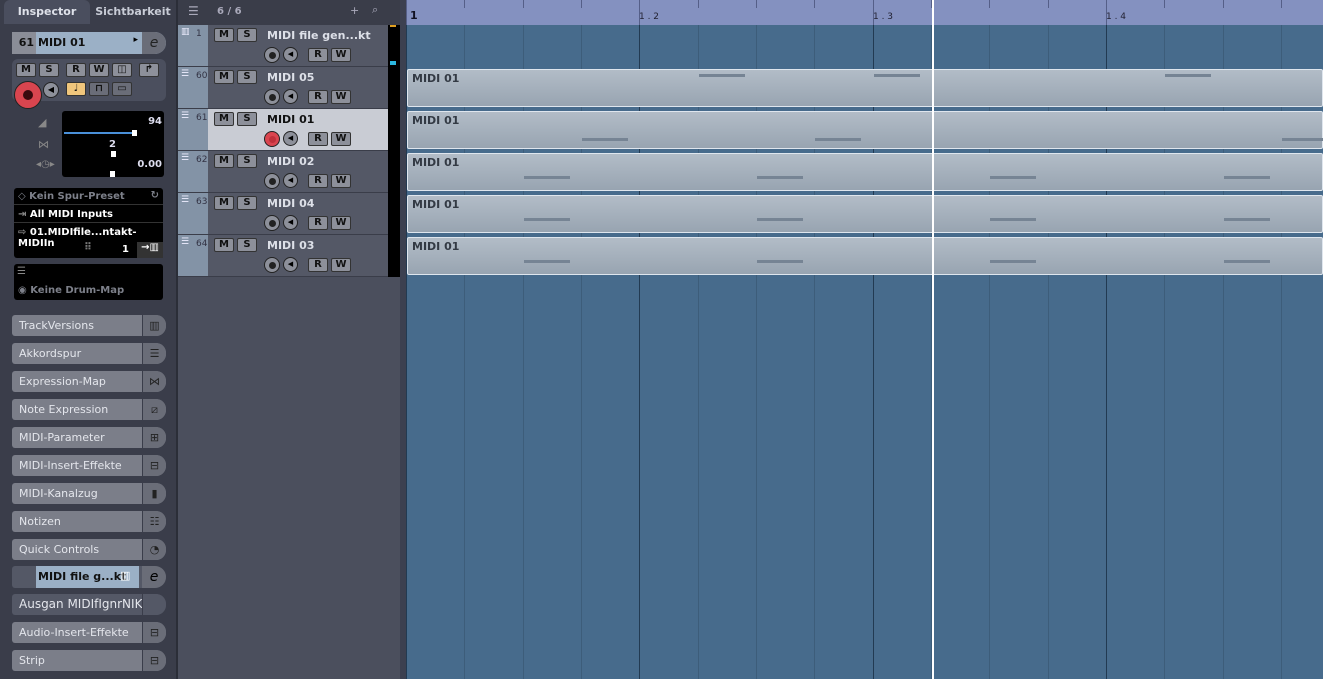 The height and width of the screenshot is (679, 1323). What do you see at coordinates (149, 70) in the screenshot?
I see `output-icon: ↱` at bounding box center [149, 70].